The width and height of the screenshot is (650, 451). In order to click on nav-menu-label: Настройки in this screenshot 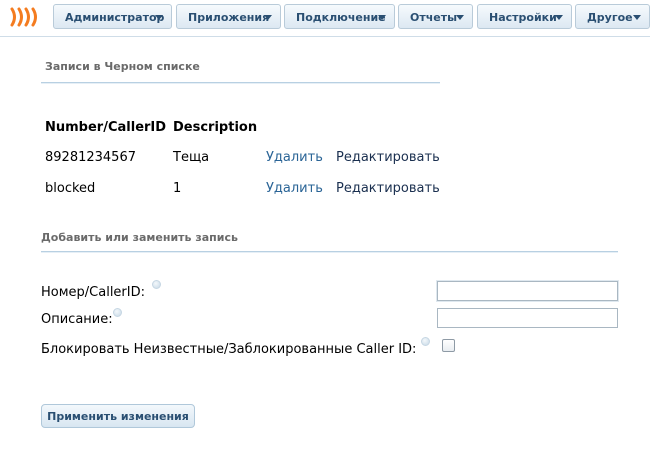, I will do `click(523, 17)`.